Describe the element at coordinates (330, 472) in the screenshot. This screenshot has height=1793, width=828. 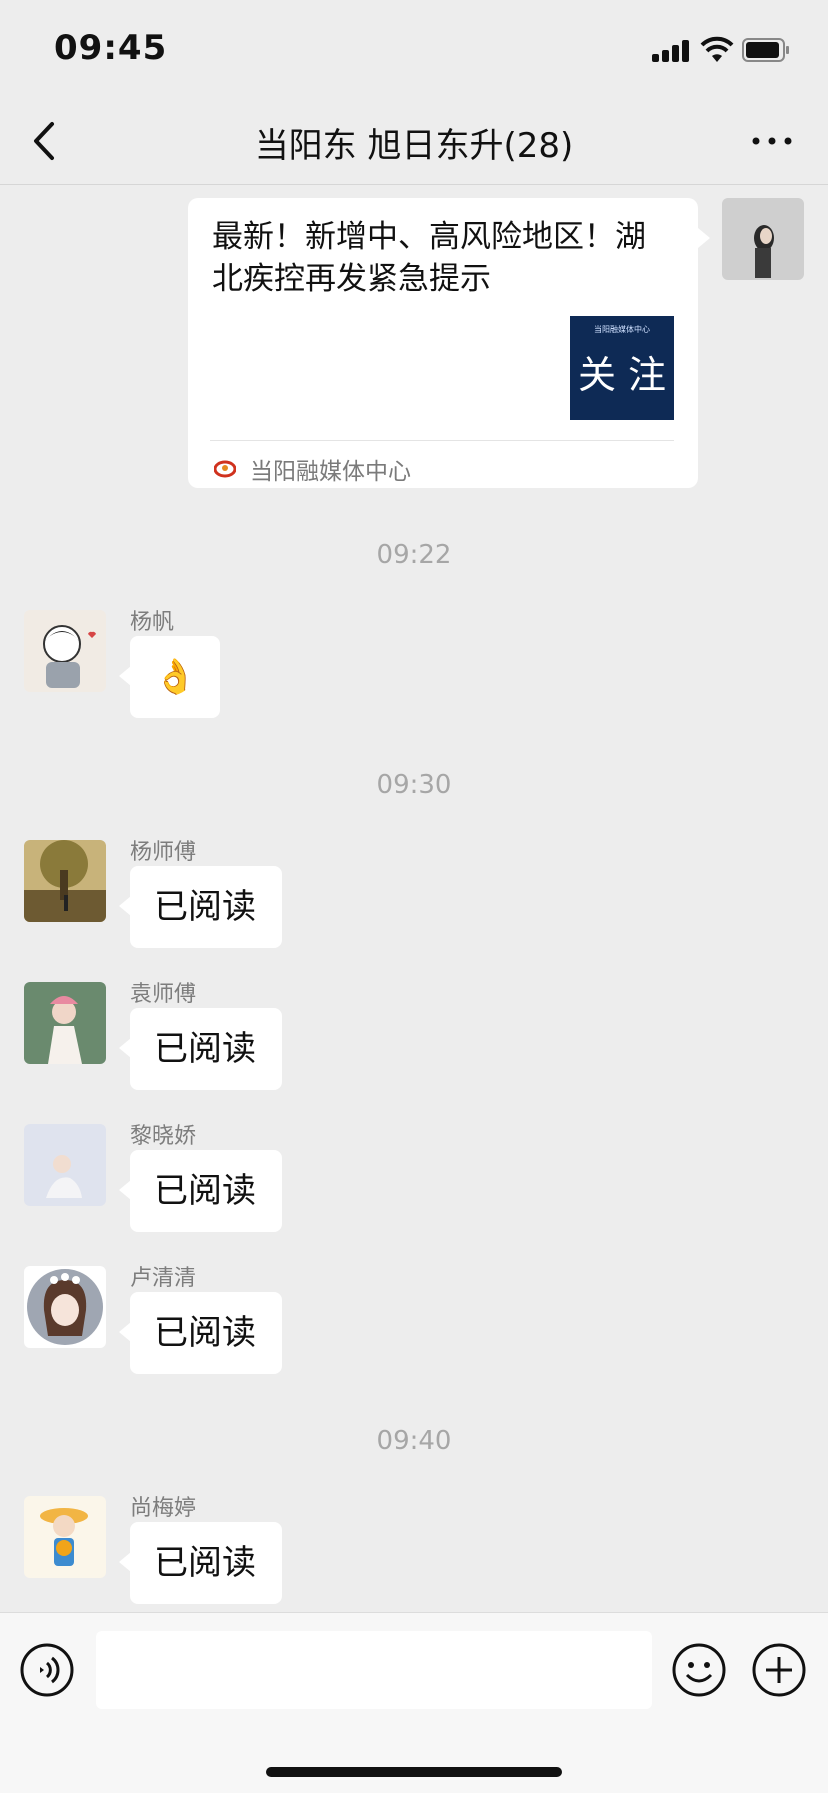
I see `source-name: 当阳融媒体中心` at that location.